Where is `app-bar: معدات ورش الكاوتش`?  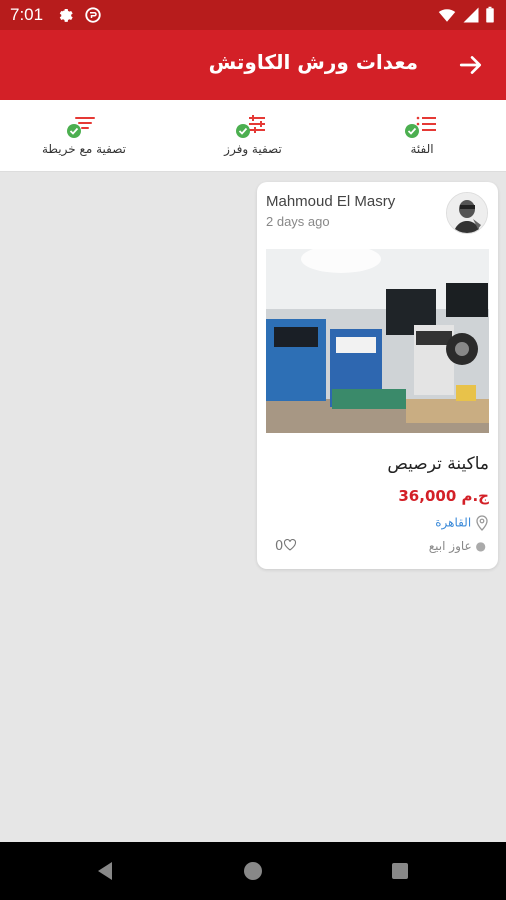
app-bar: معدات ورش الكاوتش is located at coordinates (253, 65).